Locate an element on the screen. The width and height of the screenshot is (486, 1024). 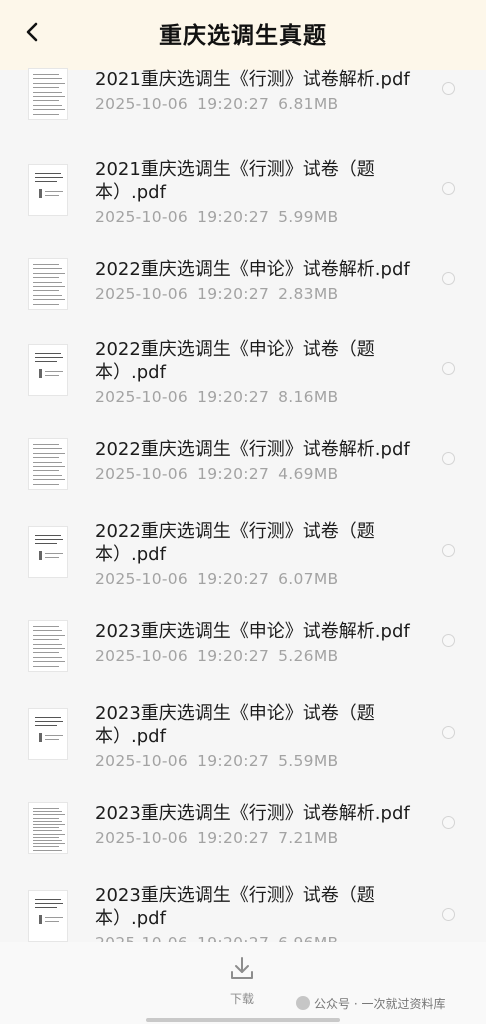
file-name: 2021重庆选调生《行测》试卷（题本）.pdf is located at coordinates (235, 181).